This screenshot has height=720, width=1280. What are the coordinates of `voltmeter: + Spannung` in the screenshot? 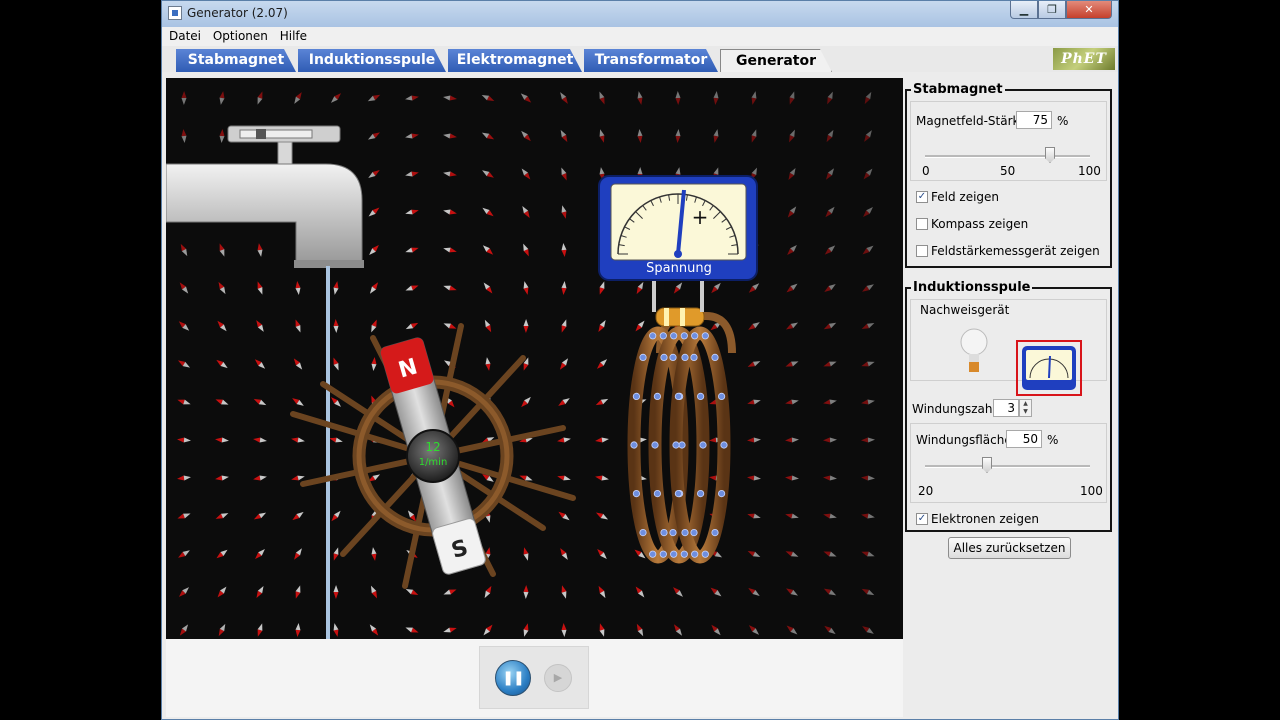 It's located at (678, 228).